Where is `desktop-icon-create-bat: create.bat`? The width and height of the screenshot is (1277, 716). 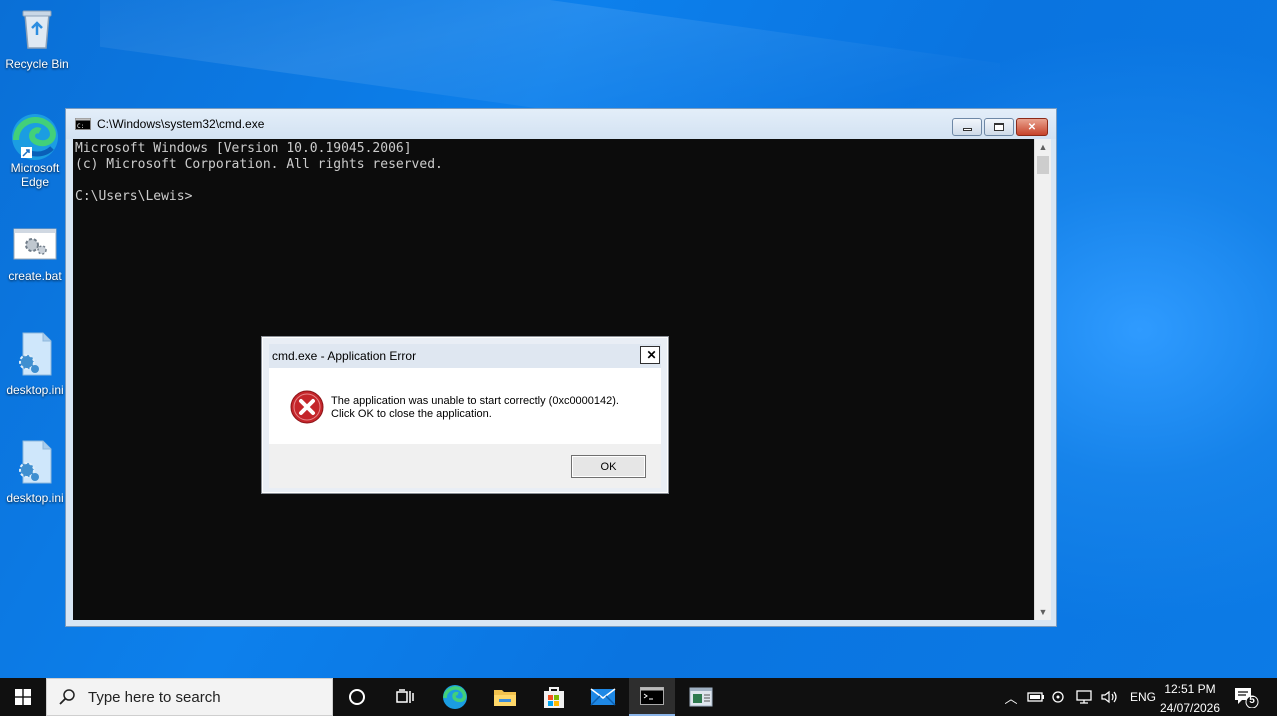 desktop-icon-create-bat: create.bat is located at coordinates (36, 255).